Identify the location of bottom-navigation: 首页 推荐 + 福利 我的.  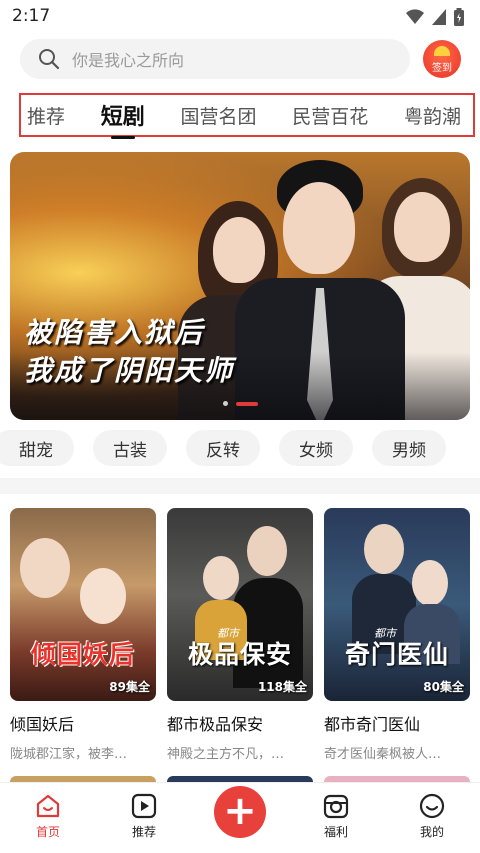
(240, 817).